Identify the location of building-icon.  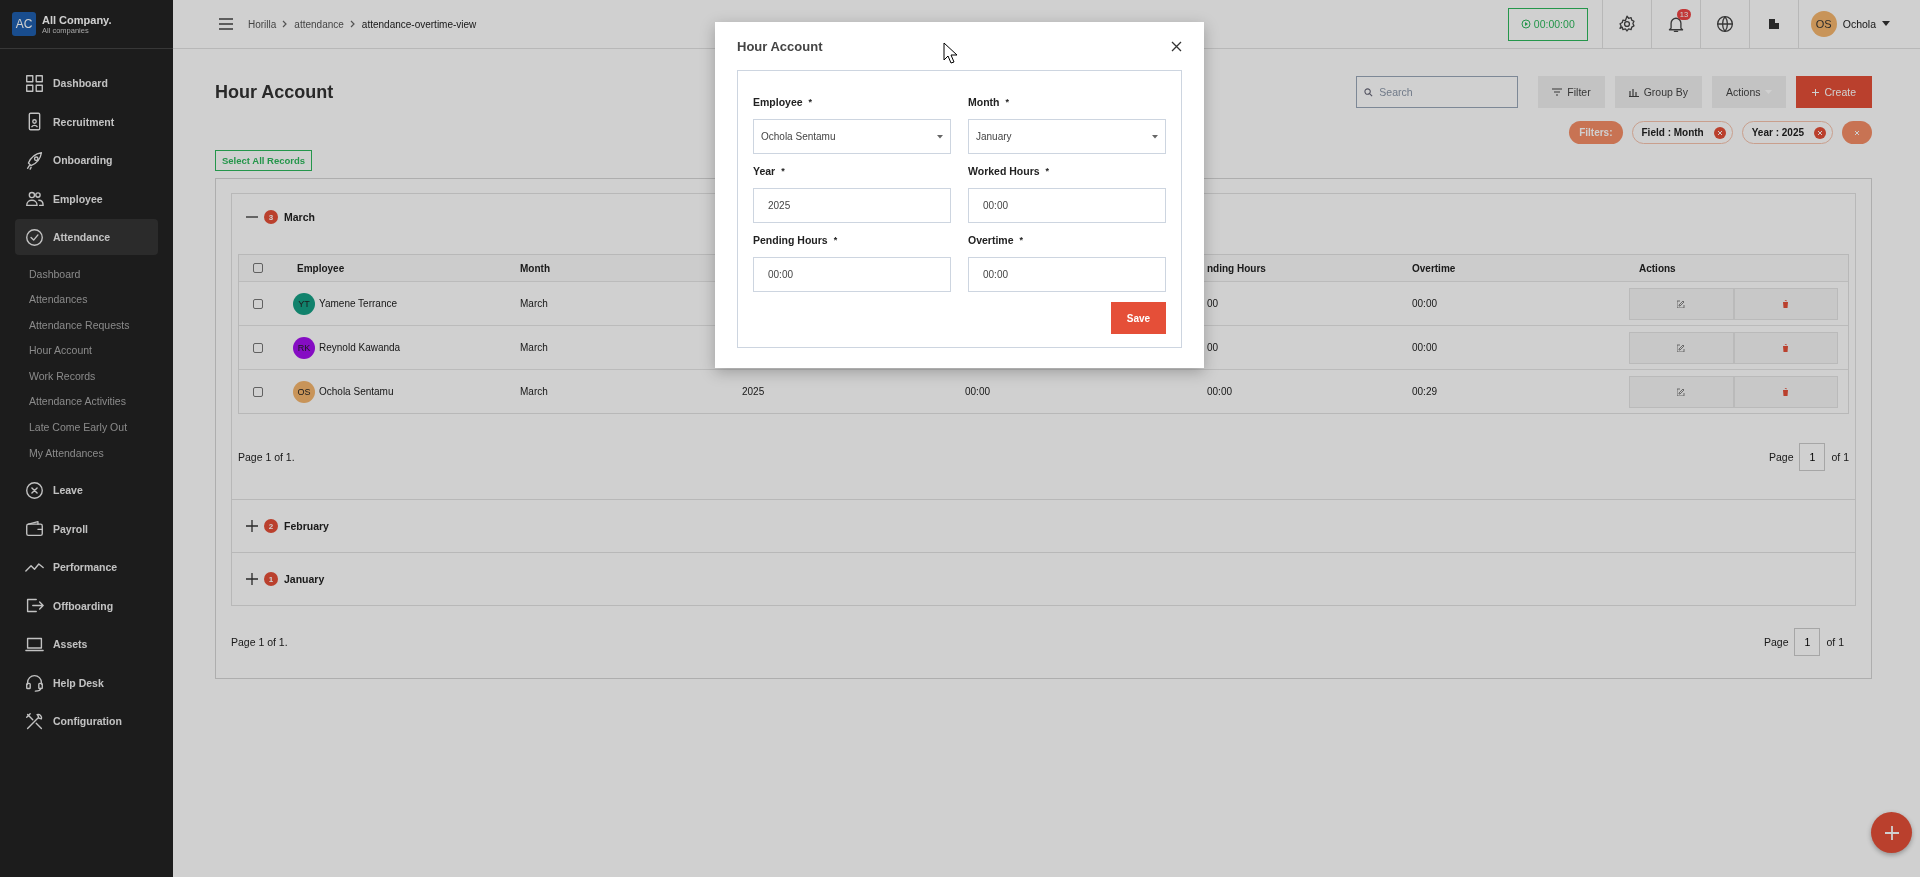
(1773, 24).